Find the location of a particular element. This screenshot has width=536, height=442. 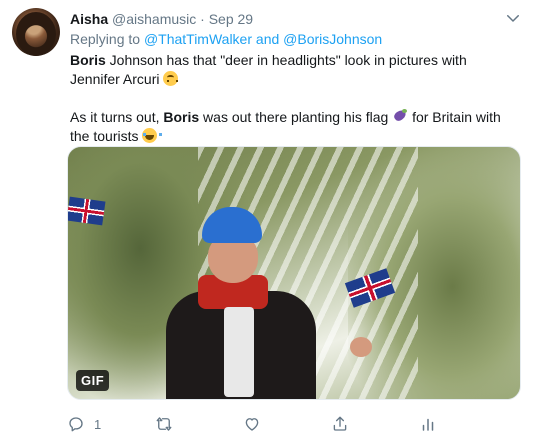

upside-down-face-icon is located at coordinates (171, 78).